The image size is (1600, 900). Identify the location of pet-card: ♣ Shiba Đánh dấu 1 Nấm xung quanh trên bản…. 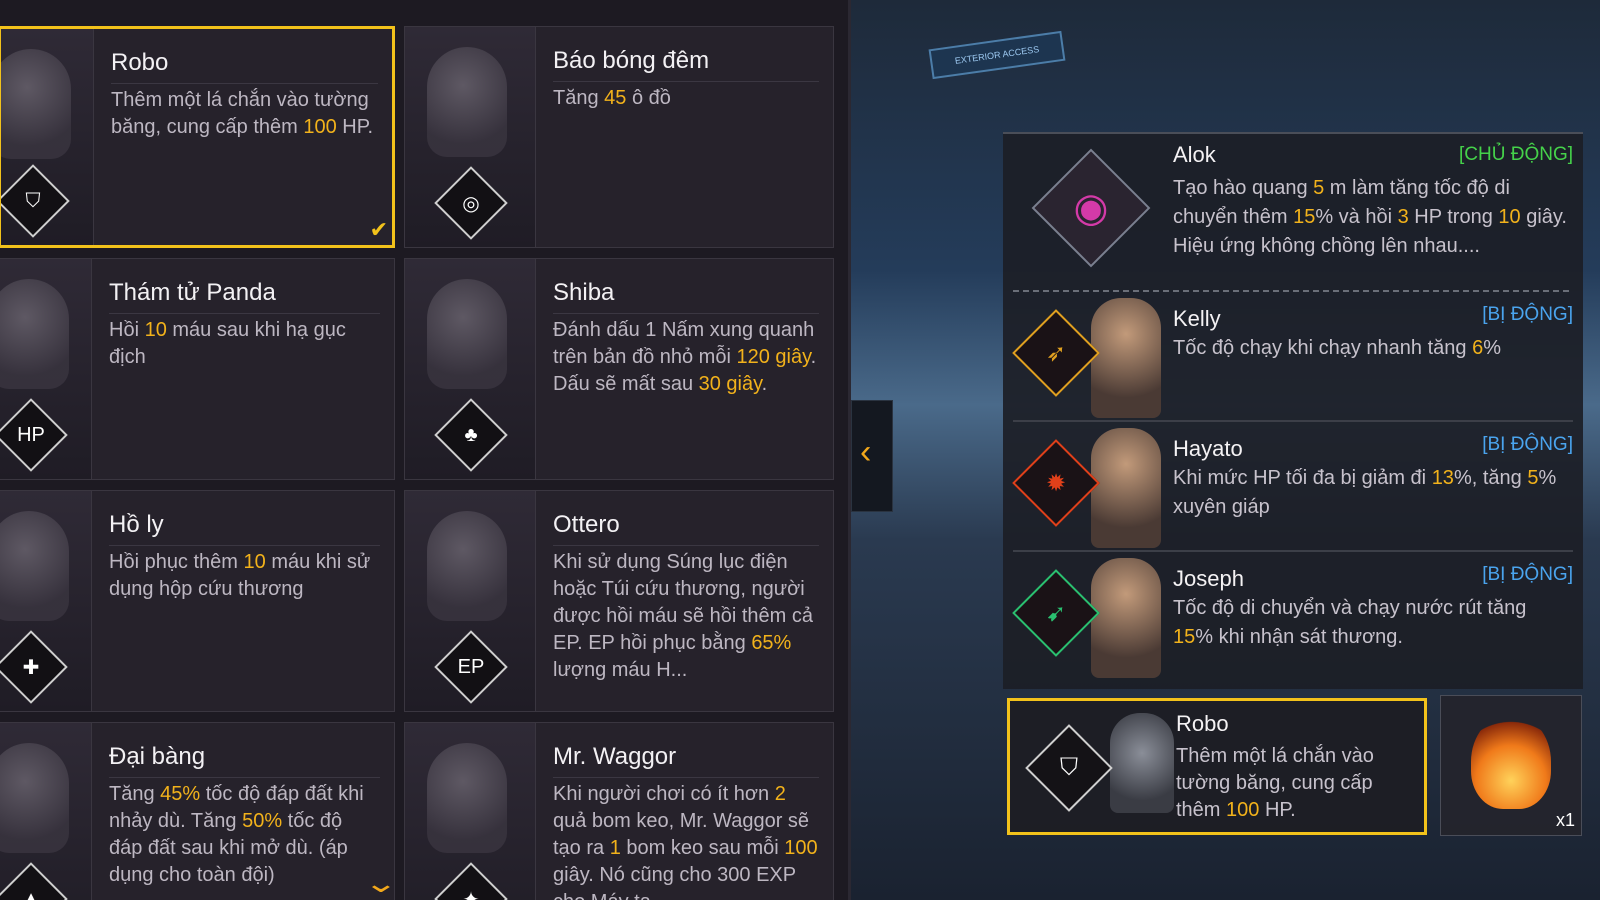
(619, 369).